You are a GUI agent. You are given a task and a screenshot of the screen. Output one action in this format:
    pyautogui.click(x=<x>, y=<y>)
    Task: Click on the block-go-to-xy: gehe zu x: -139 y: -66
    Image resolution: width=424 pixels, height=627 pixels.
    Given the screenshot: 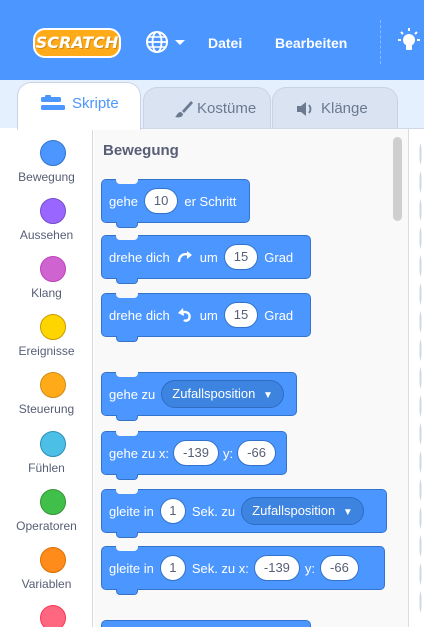 What is the action you would take?
    pyautogui.click(x=194, y=455)
    